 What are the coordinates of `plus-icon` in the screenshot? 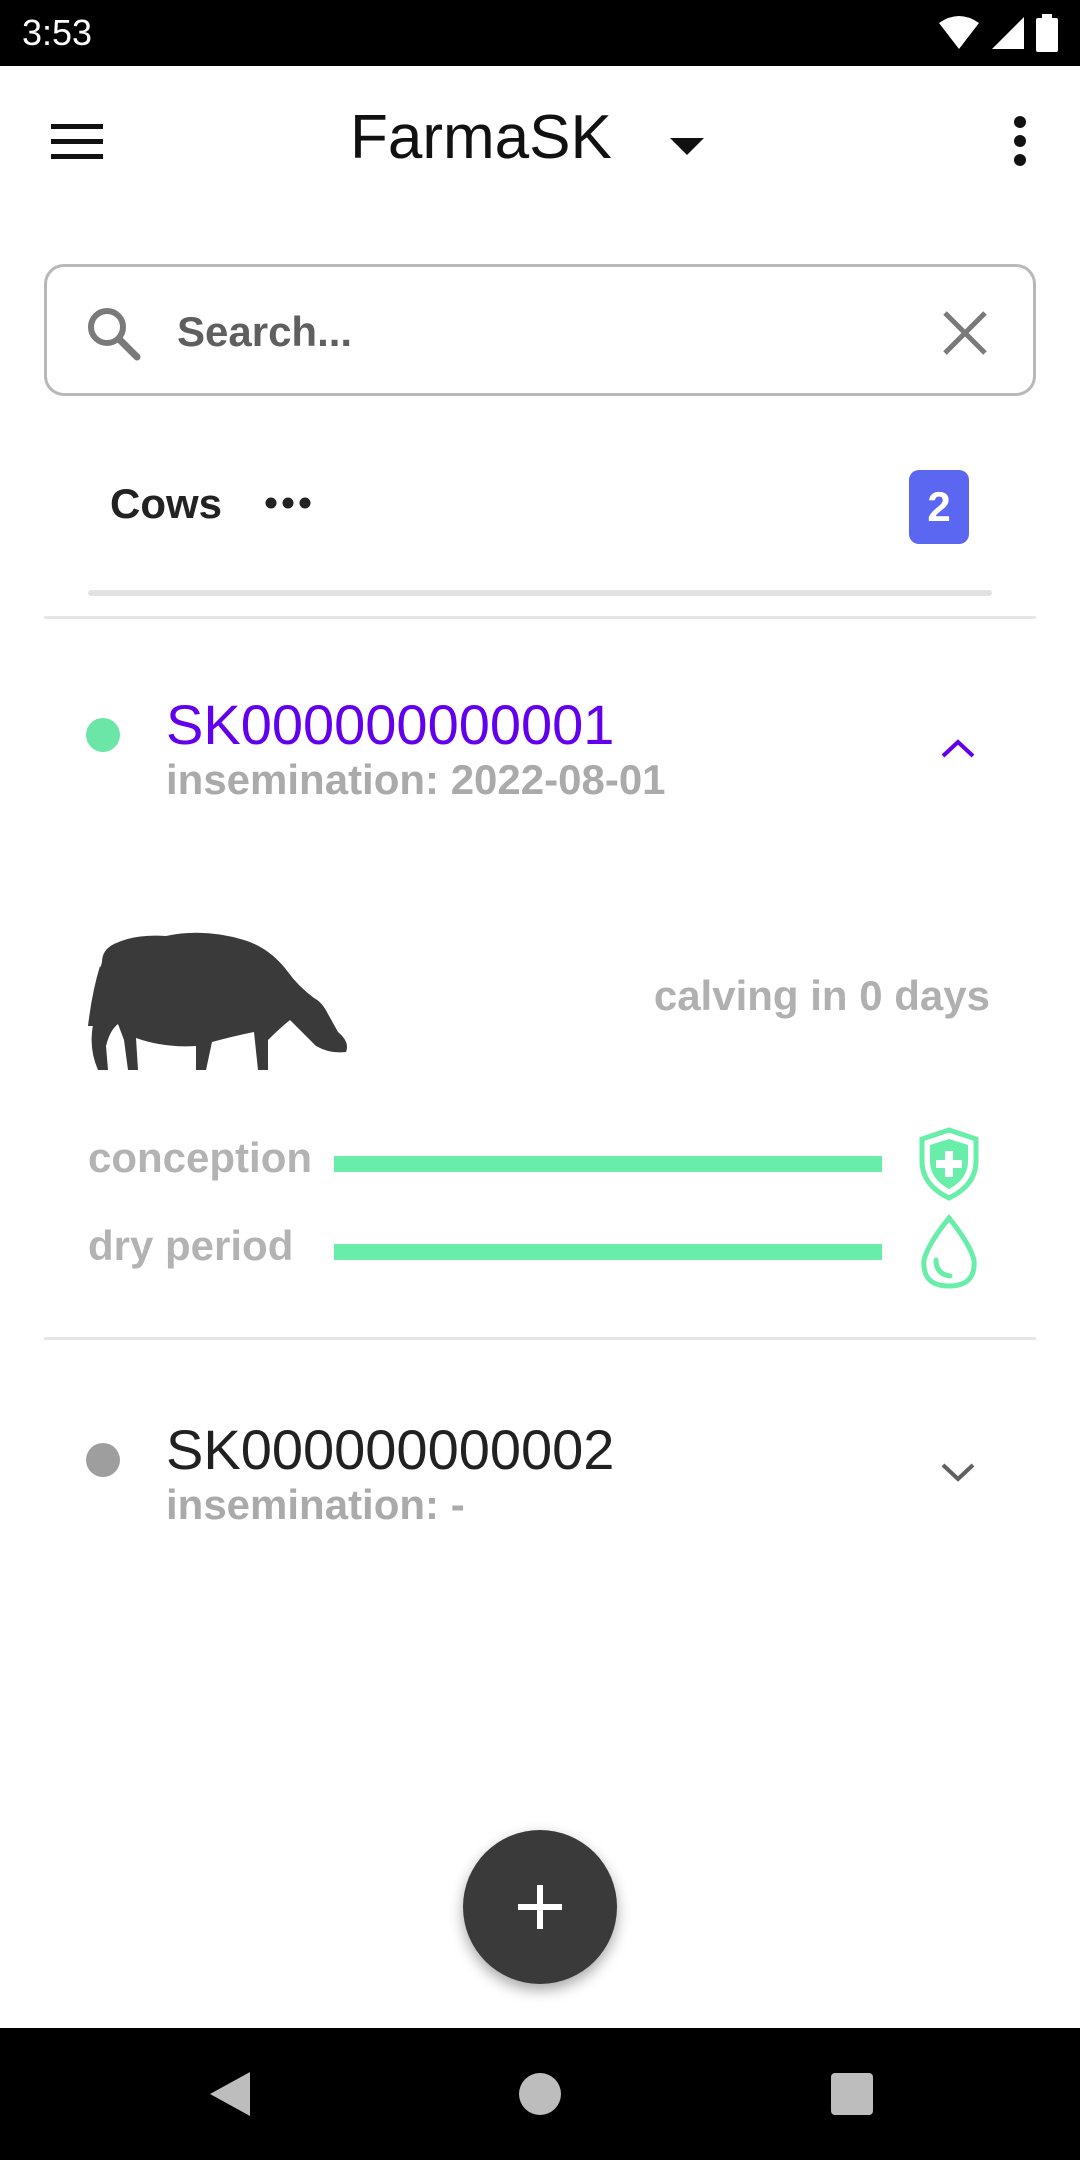 It's located at (540, 1907).